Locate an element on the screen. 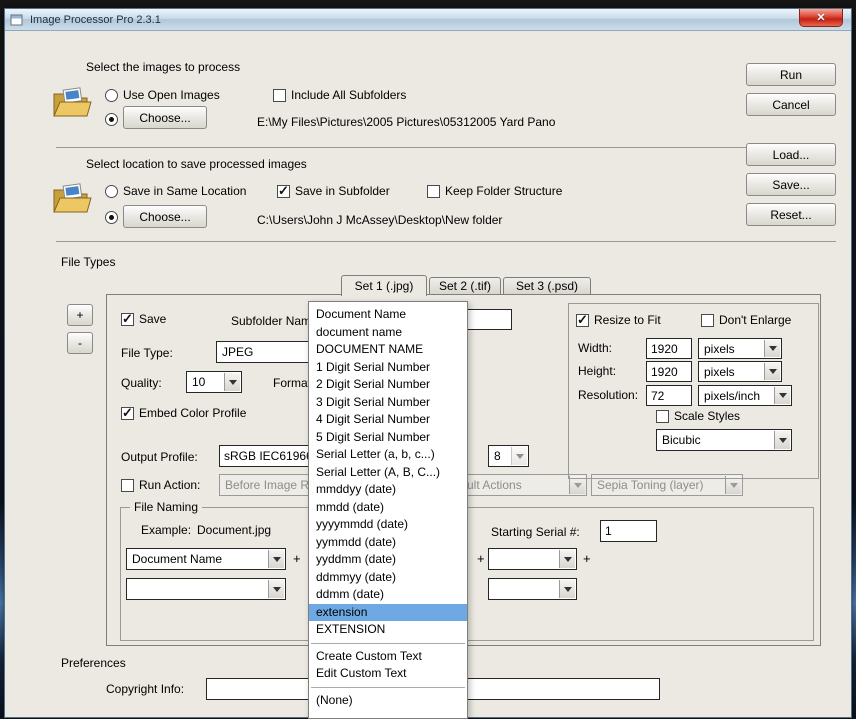  include-all-subfolders-checkbox is located at coordinates (279, 95).